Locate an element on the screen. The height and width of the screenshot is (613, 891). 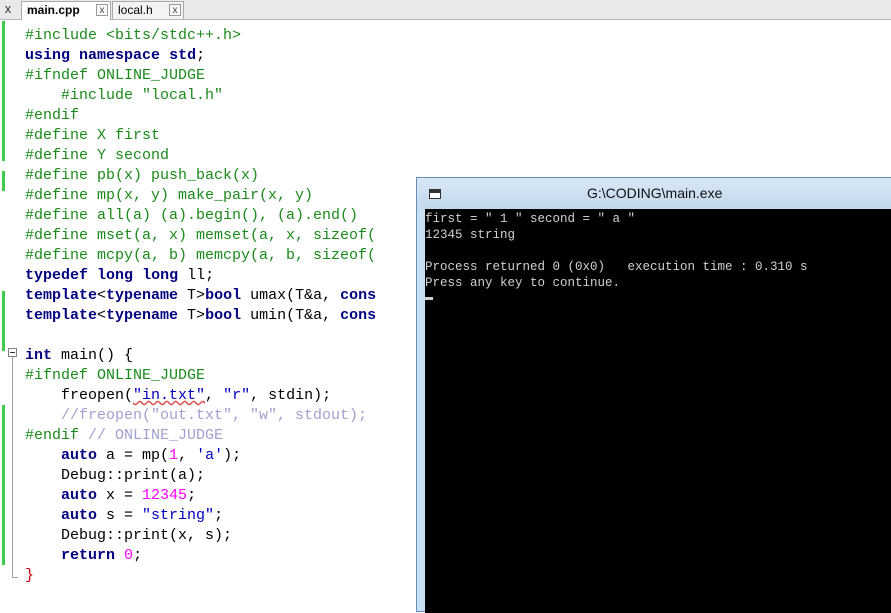
code-line: #define Y second is located at coordinates (97, 155).